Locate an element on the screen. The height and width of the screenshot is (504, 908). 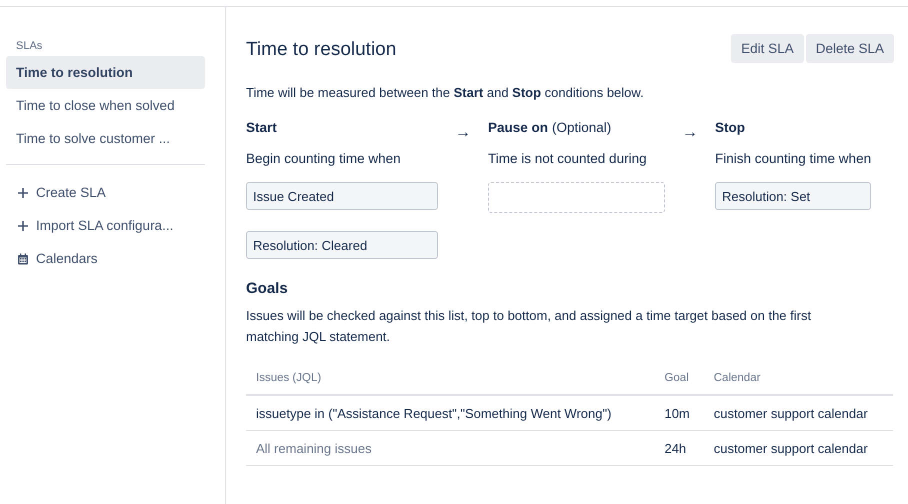
condition-chip: Resolution: Set is located at coordinates (793, 196).